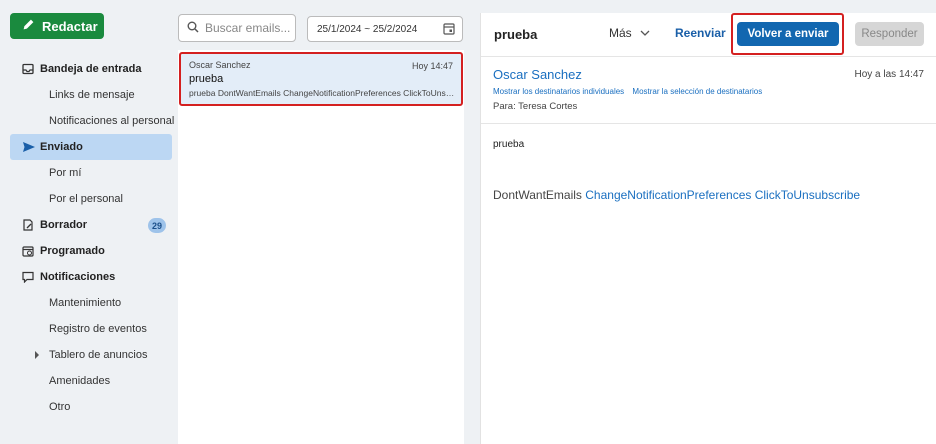 The height and width of the screenshot is (444, 936). Describe the element at coordinates (78, 277) in the screenshot. I see `sidebar-item-label: Notificaciones` at that location.